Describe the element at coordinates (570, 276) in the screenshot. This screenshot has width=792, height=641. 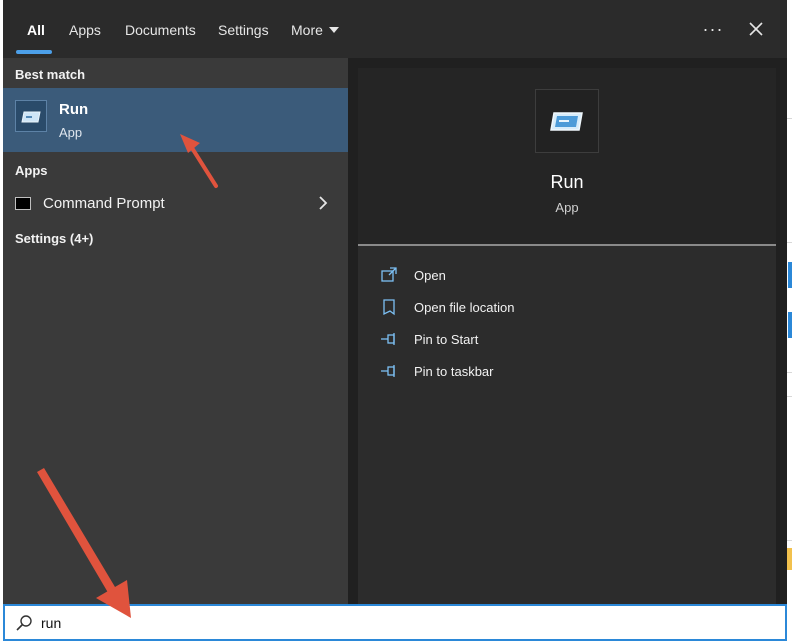
I see `action-open: Open` at that location.